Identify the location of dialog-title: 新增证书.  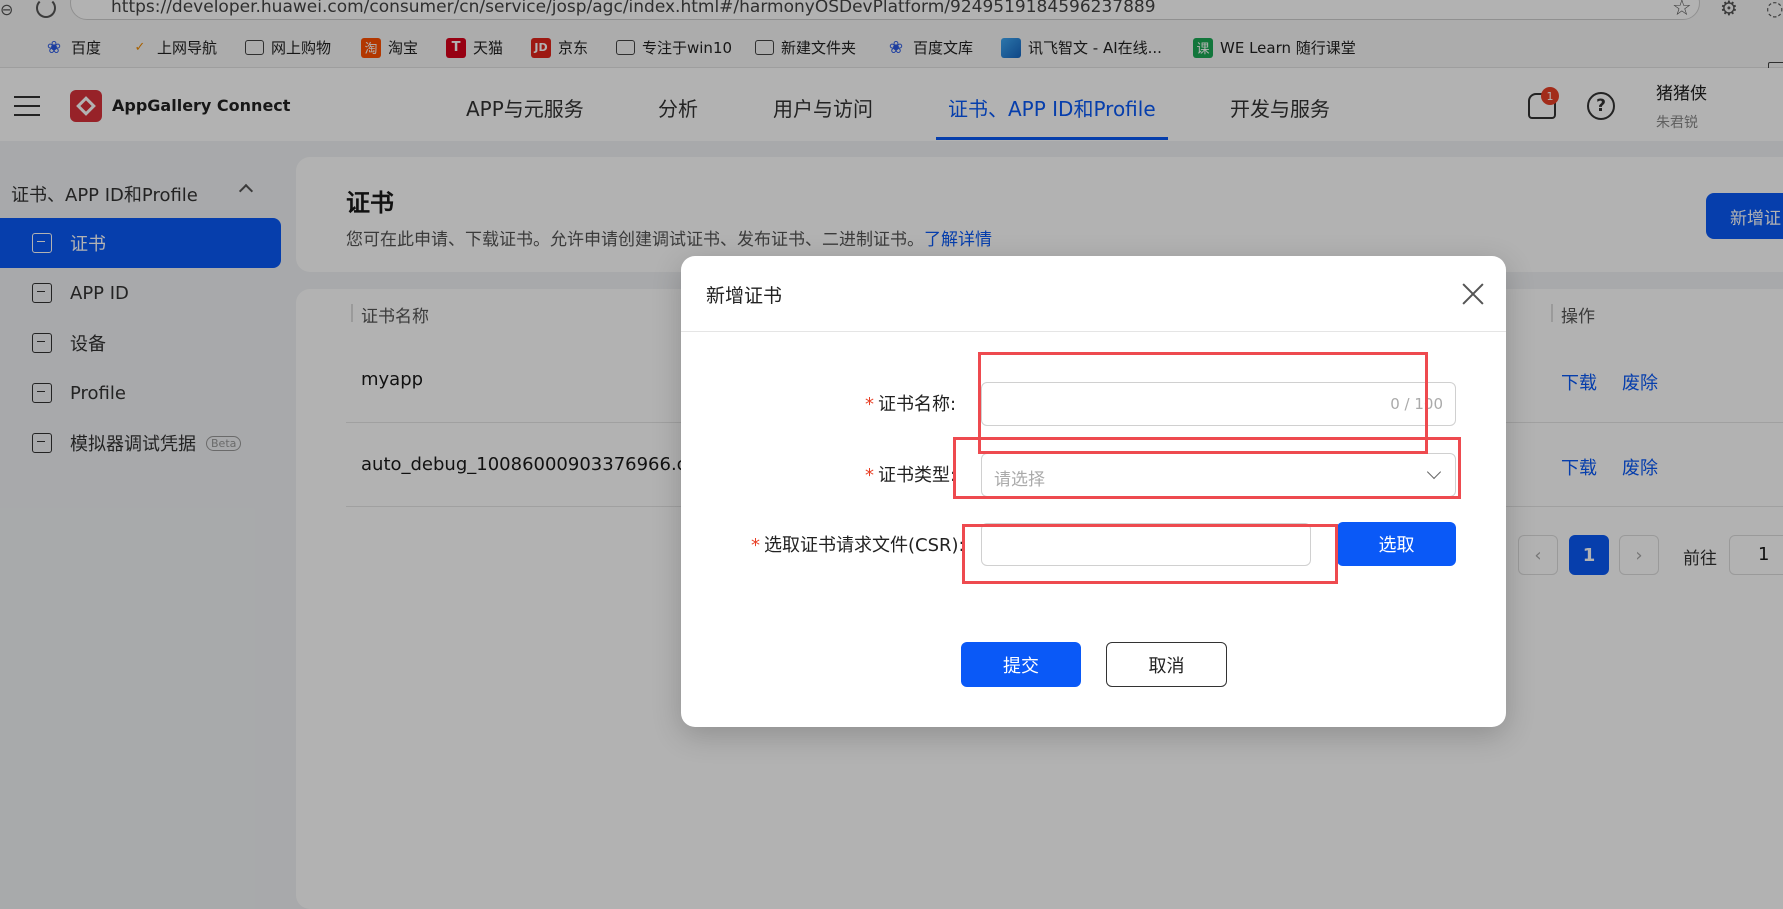
(744, 296).